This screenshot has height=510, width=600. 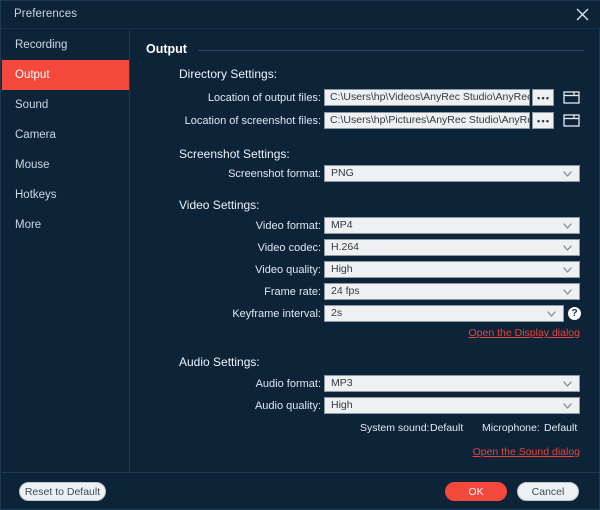 What do you see at coordinates (274, 174) in the screenshot?
I see `screenshot-format-label: Screenshot format:` at bounding box center [274, 174].